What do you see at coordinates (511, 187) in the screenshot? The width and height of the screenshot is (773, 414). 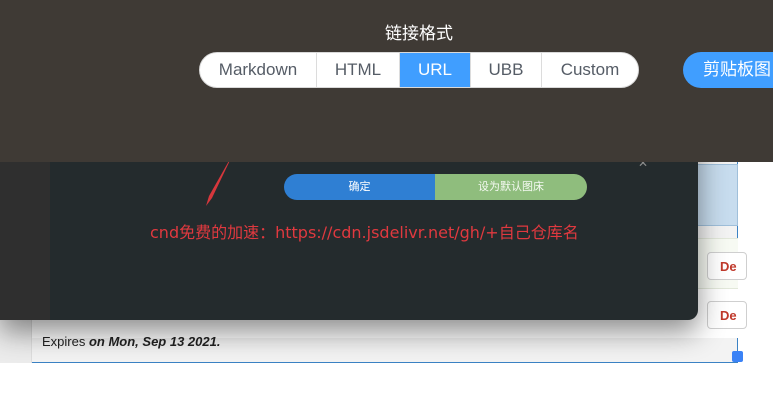 I see `set-default-button: 设为默认图床` at bounding box center [511, 187].